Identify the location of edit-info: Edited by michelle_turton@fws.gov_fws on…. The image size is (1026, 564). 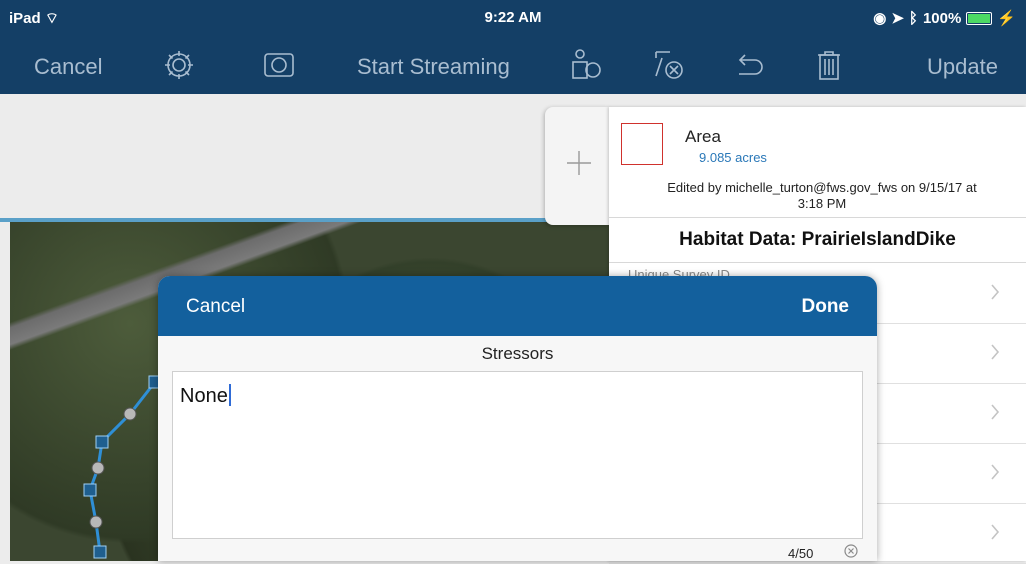
(822, 196).